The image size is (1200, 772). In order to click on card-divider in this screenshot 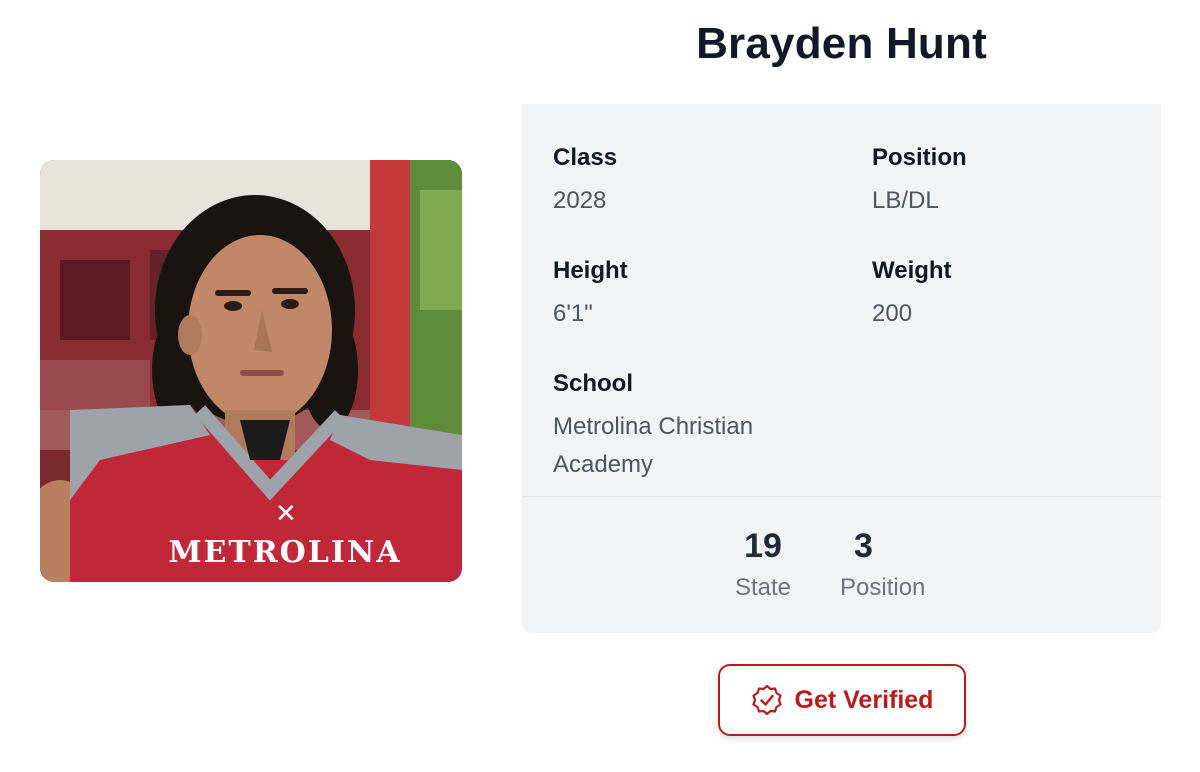, I will do `click(841, 496)`.